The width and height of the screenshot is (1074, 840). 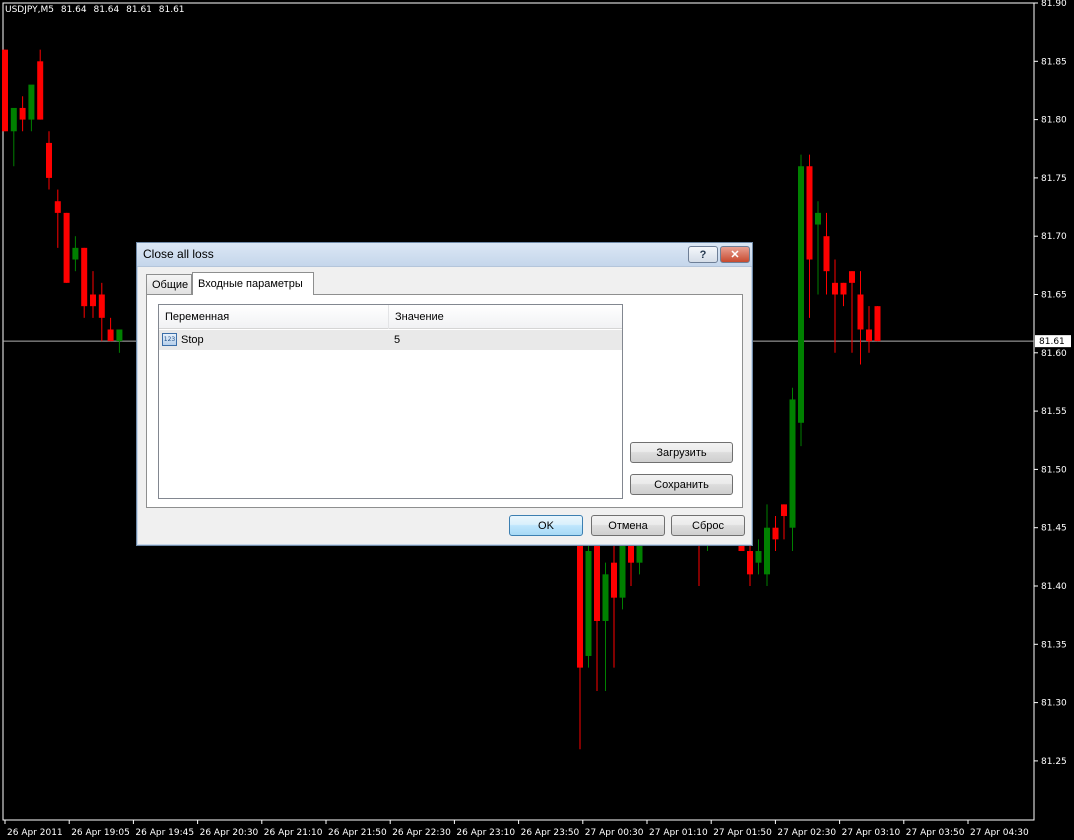 I want to click on x-tick-label: 26 Apr 20:30, so click(x=229, y=833).